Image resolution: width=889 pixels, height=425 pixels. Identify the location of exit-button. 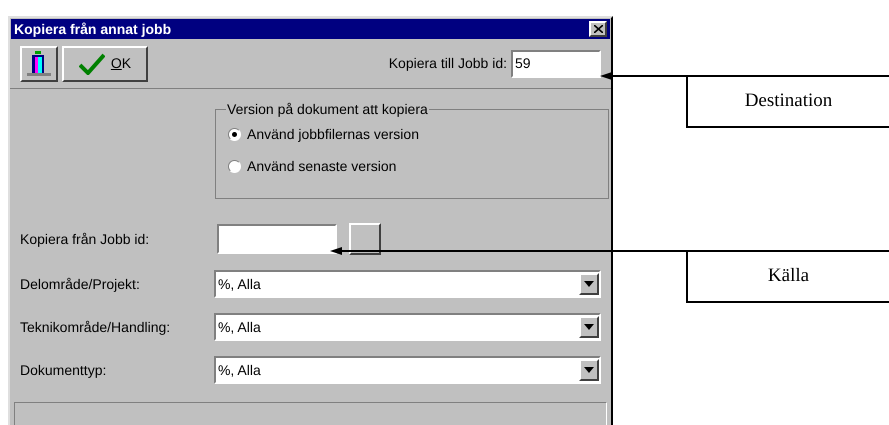
(39, 64).